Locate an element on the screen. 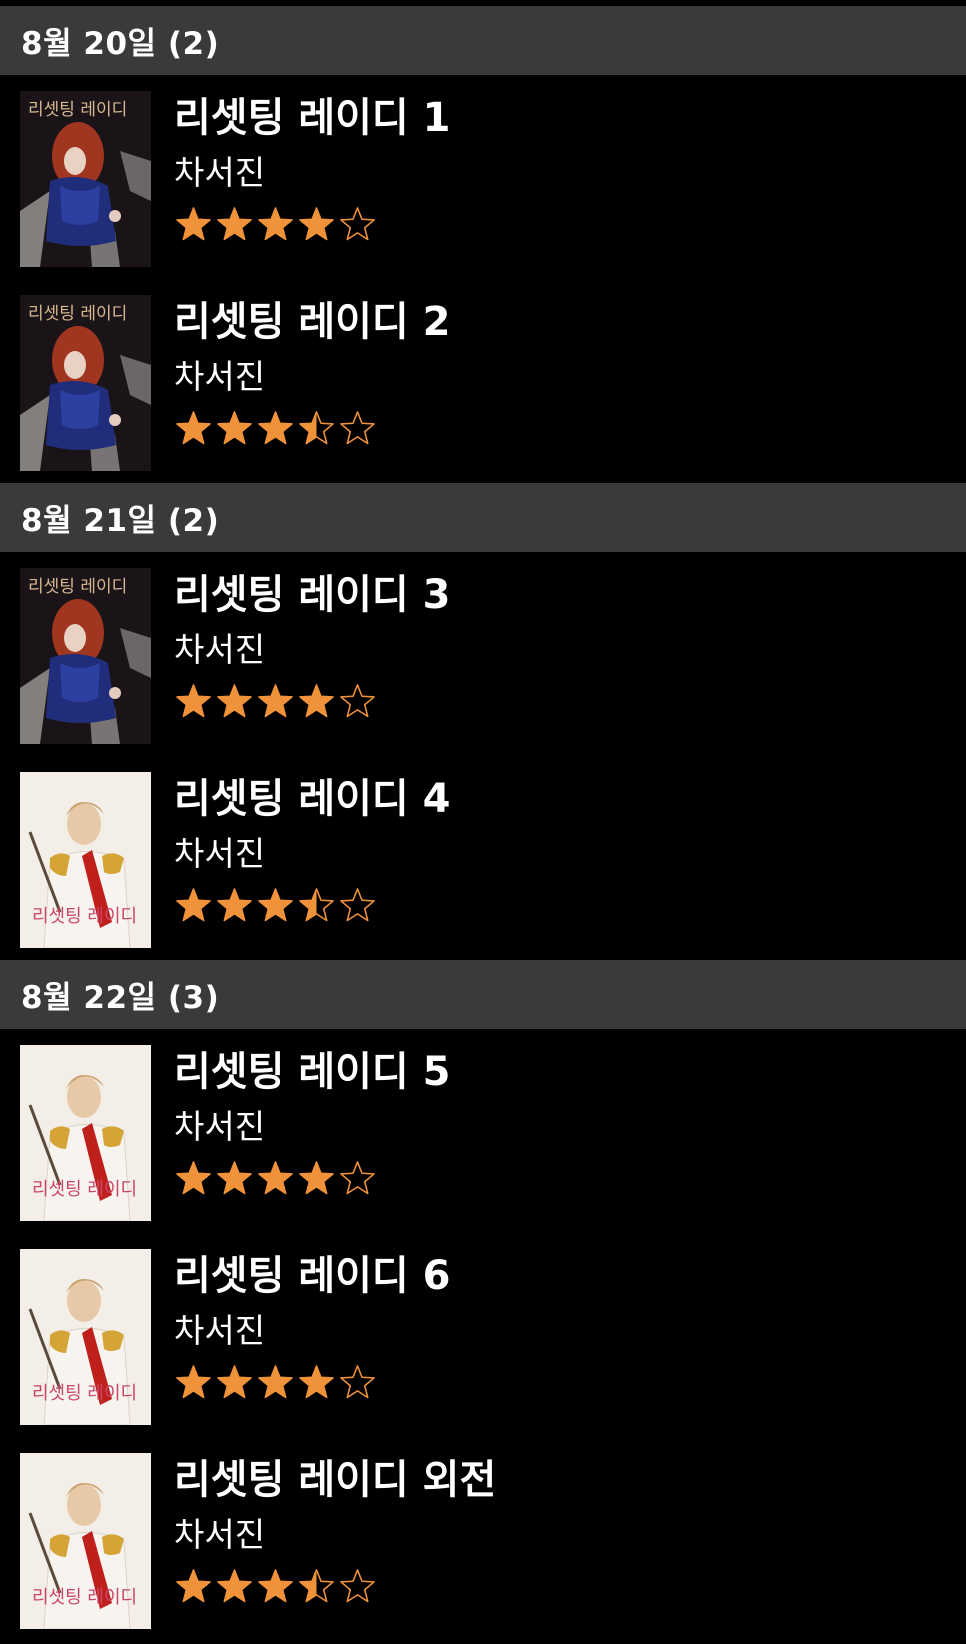 This screenshot has width=966, height=1644. book-title: 리셋팅 레이디 1 is located at coordinates (312, 118).